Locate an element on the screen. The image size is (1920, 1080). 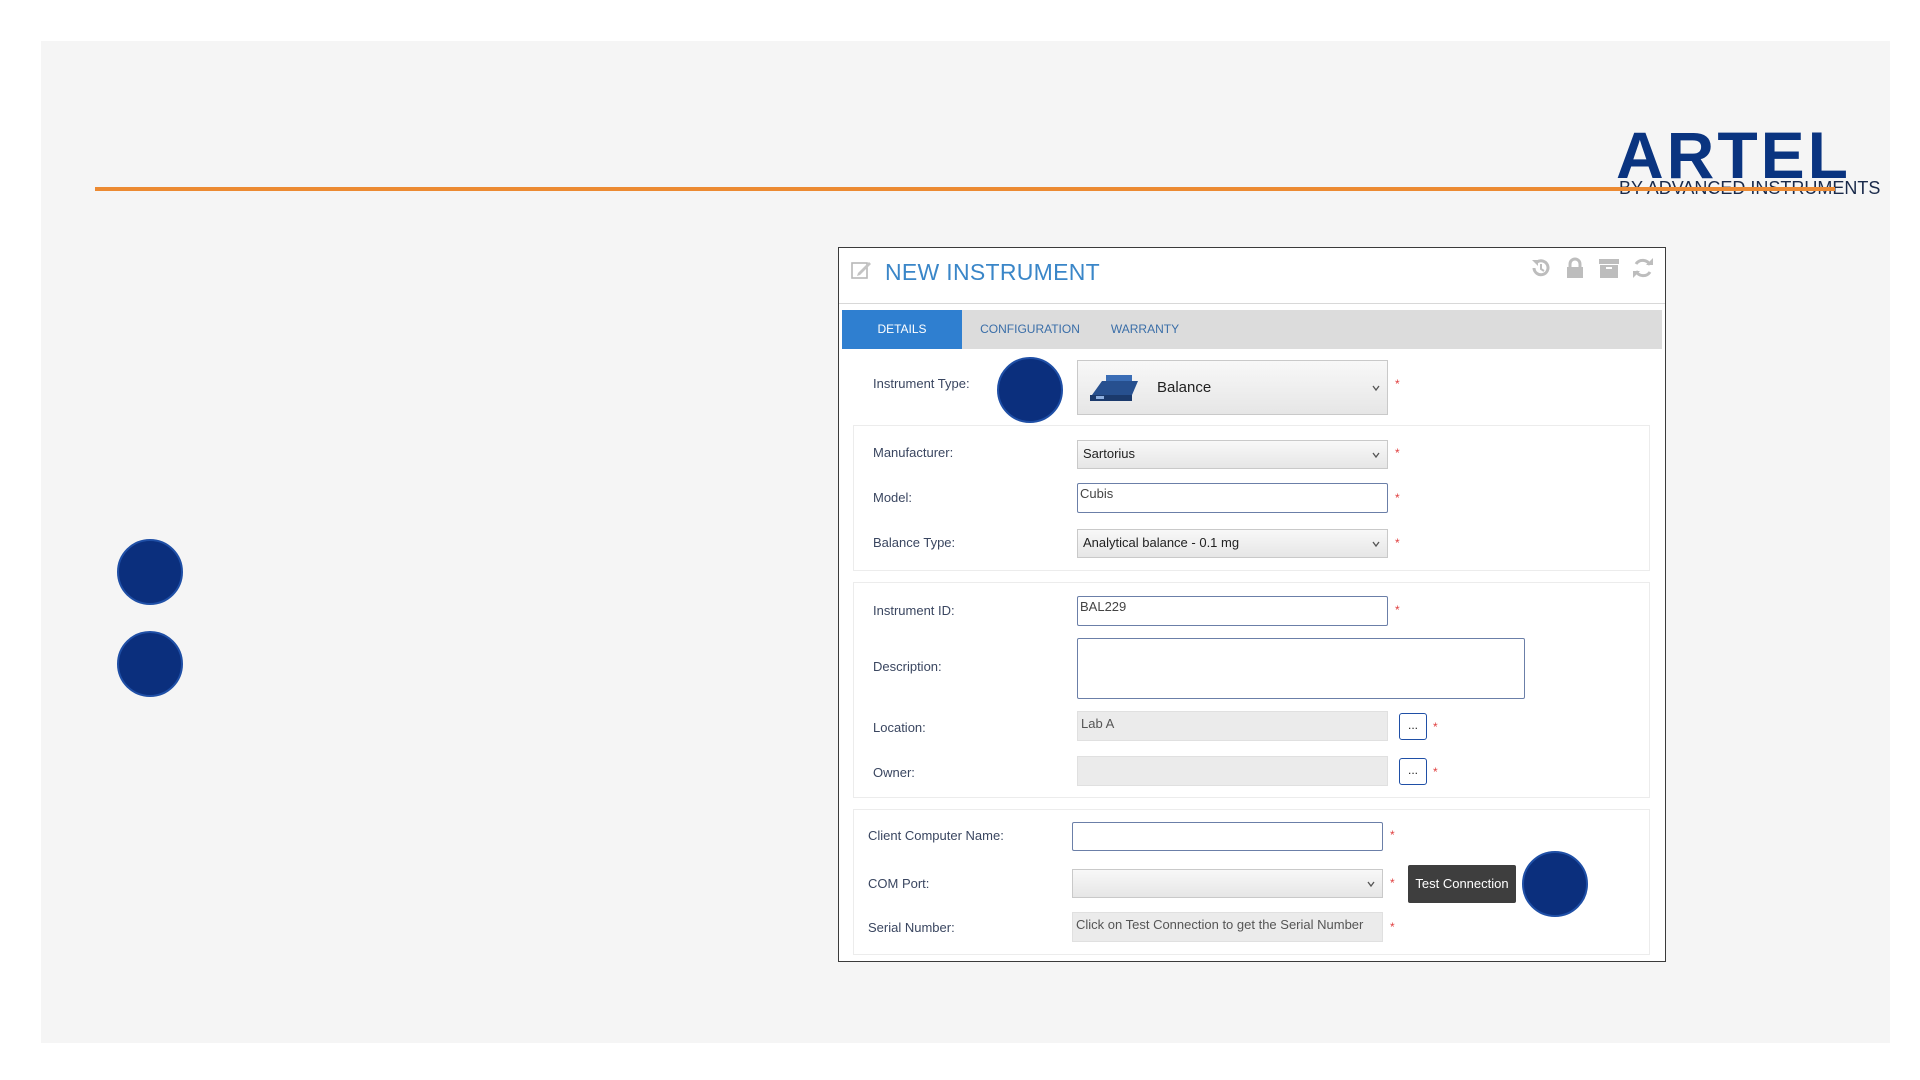
archive-icon is located at coordinates (1609, 268).